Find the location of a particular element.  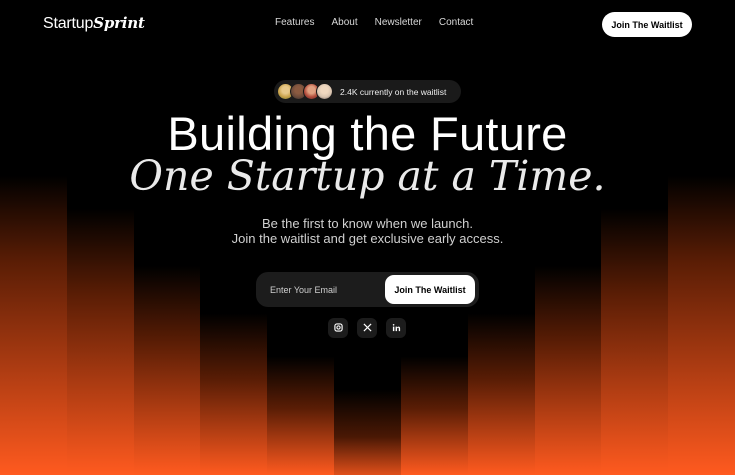

instagram-icon is located at coordinates (338, 328).